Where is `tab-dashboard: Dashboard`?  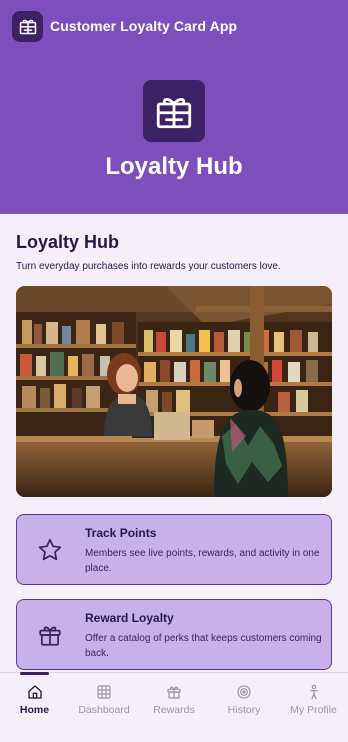 tab-dashboard: Dashboard is located at coordinates (104, 707).